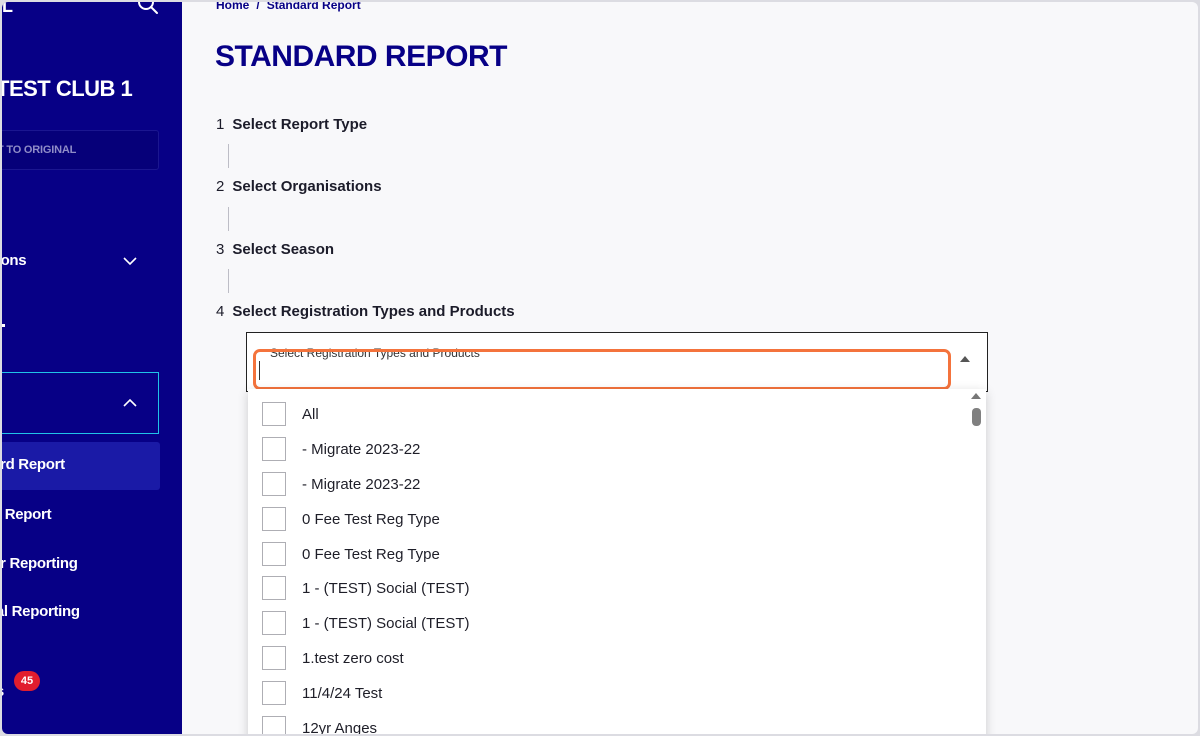 The width and height of the screenshot is (1200, 736). Describe the element at coordinates (220, 311) in the screenshot. I see `step-number: 4` at that location.